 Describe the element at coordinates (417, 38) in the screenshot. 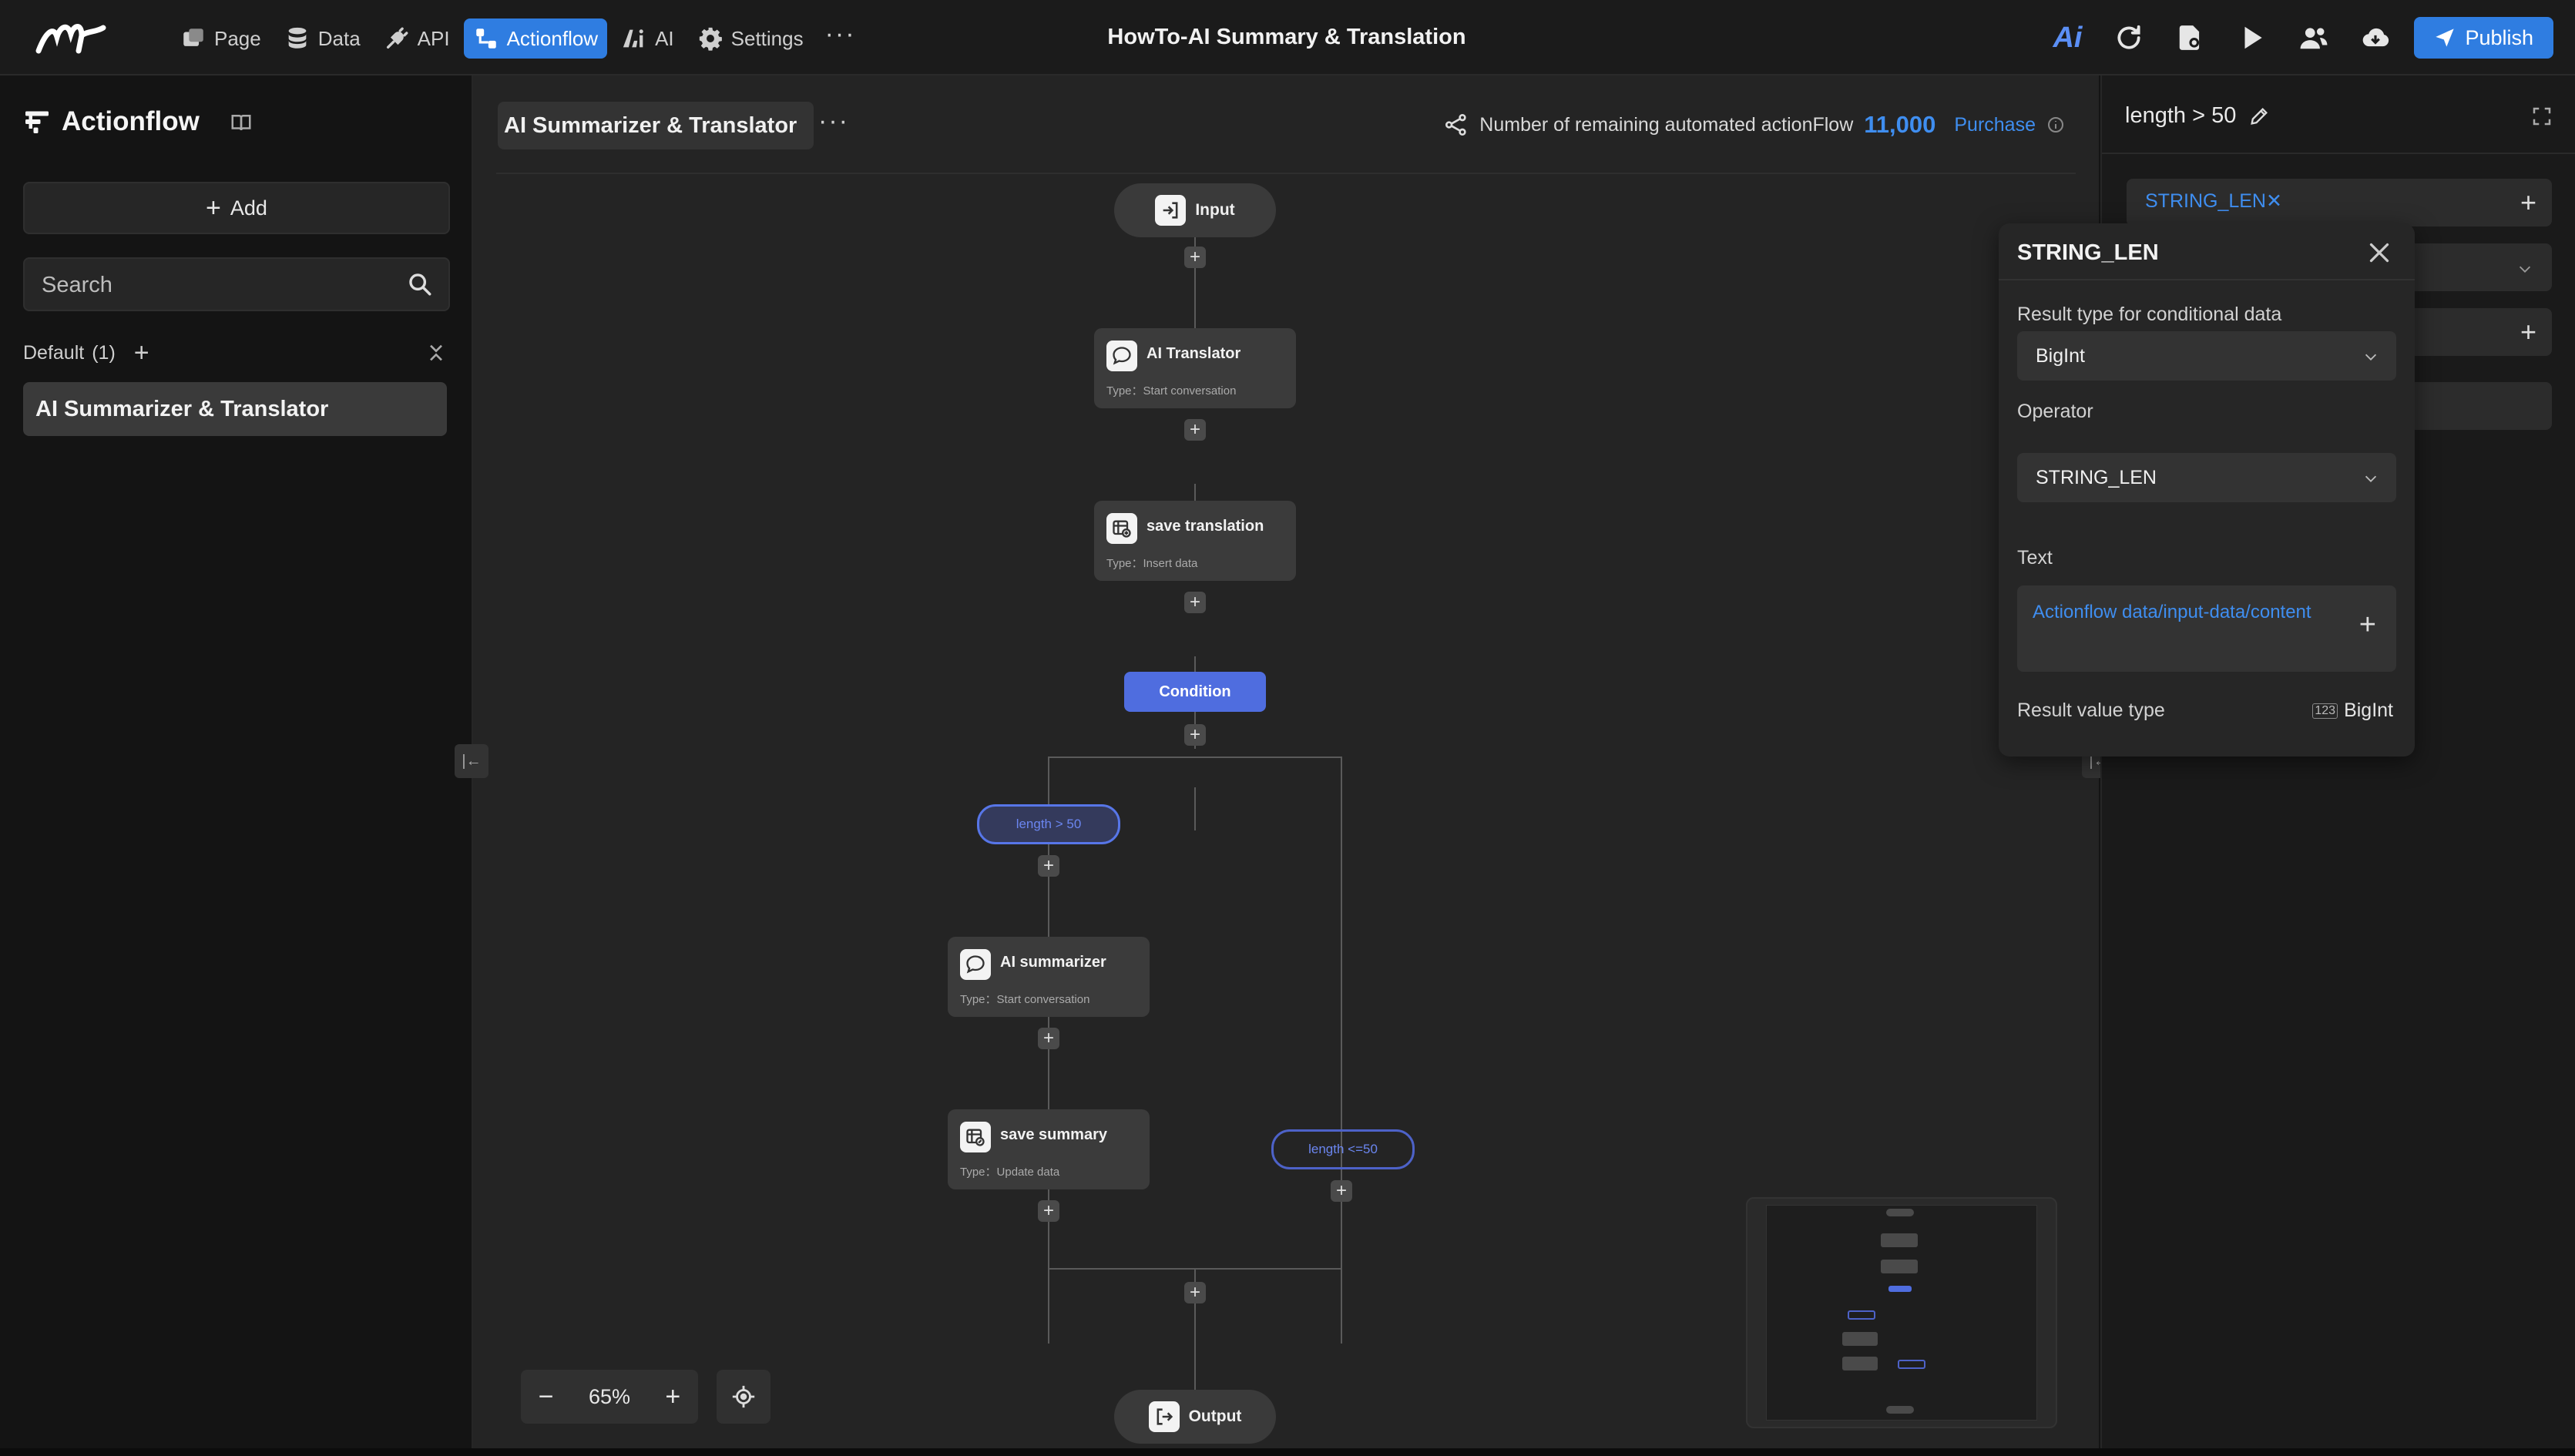

I see `nav-api: API` at that location.